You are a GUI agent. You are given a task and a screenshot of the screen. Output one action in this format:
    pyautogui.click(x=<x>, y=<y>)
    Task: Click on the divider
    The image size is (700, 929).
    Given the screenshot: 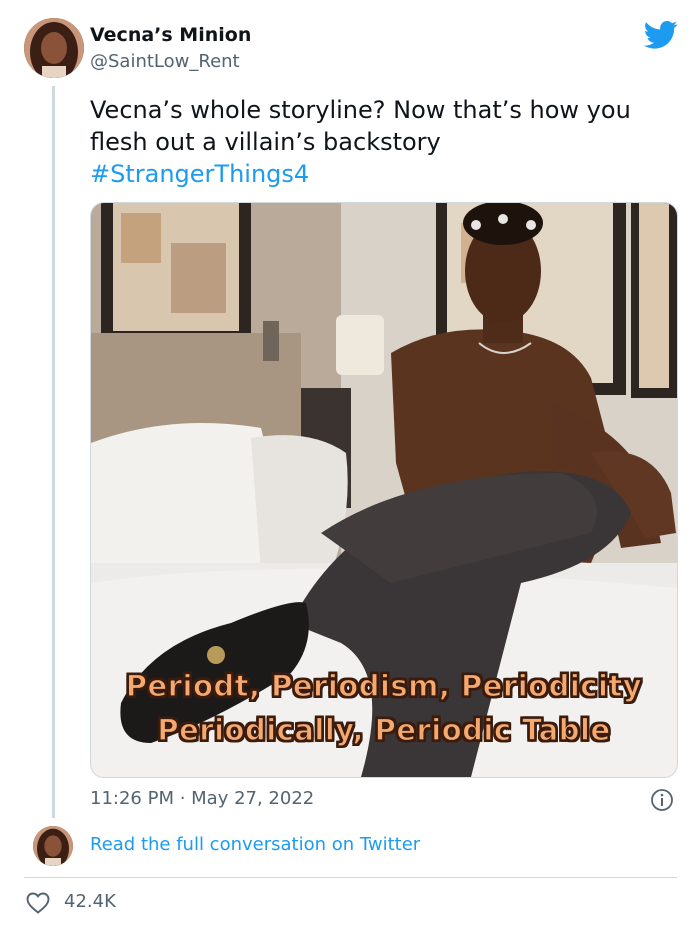 What is the action you would take?
    pyautogui.click(x=350, y=877)
    